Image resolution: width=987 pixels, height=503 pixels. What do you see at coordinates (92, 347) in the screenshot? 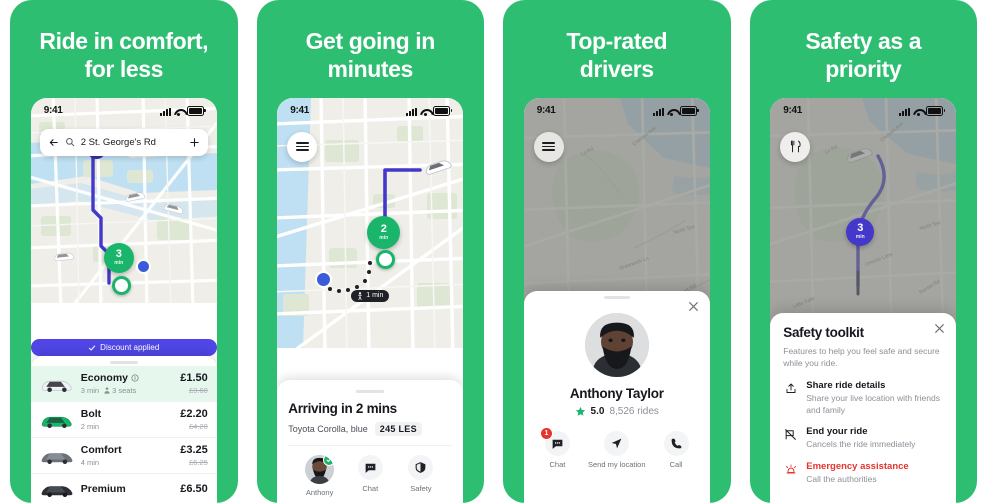
I see `check-icon` at bounding box center [92, 347].